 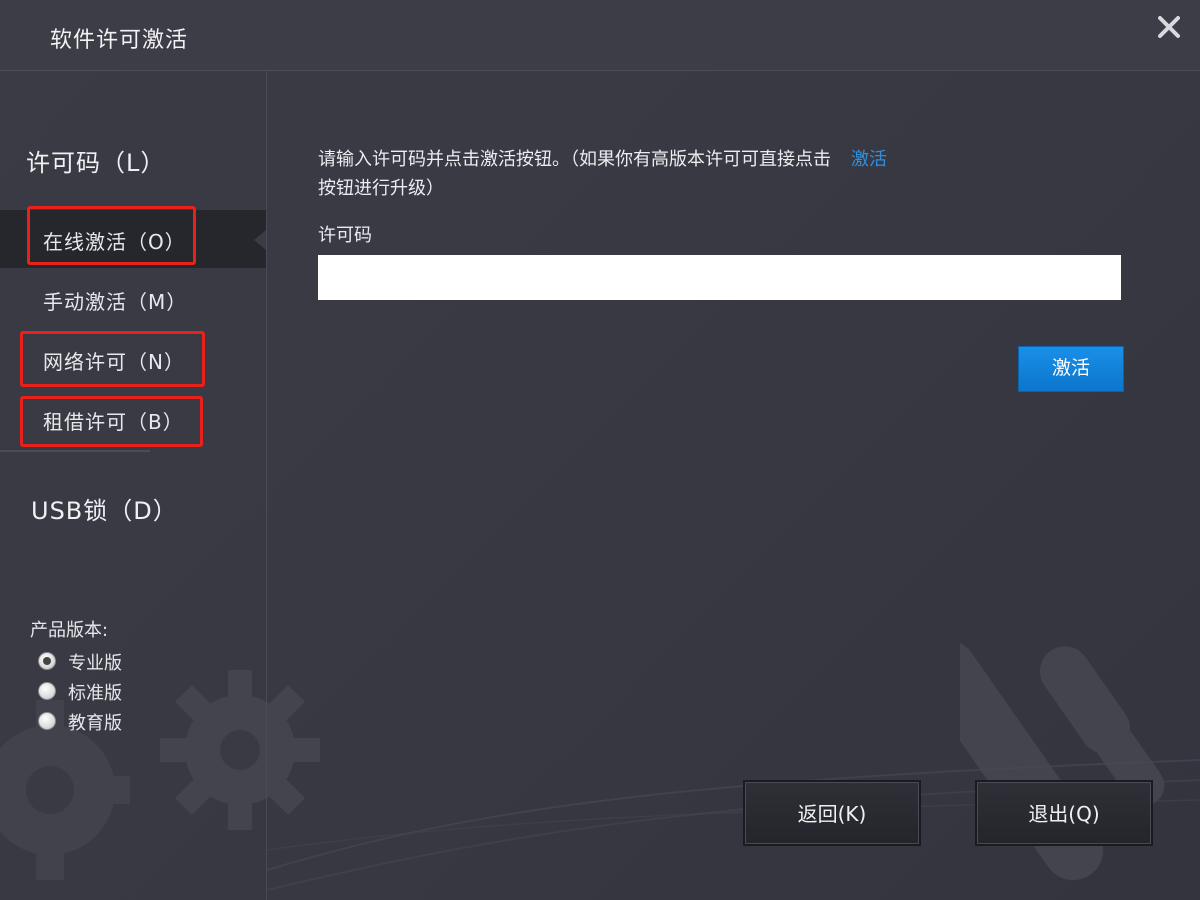 I want to click on section-usb-lock: USB锁（D）, so click(x=104, y=508).